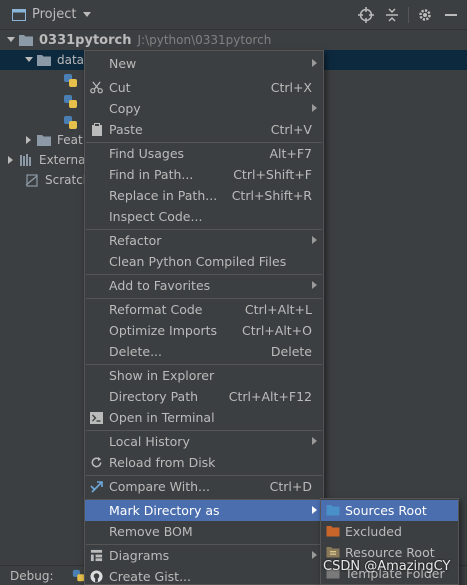  What do you see at coordinates (204, 309) in the screenshot?
I see `menu-item-reformat-code: Reformat Code Ctrl+Alt+L` at bounding box center [204, 309].